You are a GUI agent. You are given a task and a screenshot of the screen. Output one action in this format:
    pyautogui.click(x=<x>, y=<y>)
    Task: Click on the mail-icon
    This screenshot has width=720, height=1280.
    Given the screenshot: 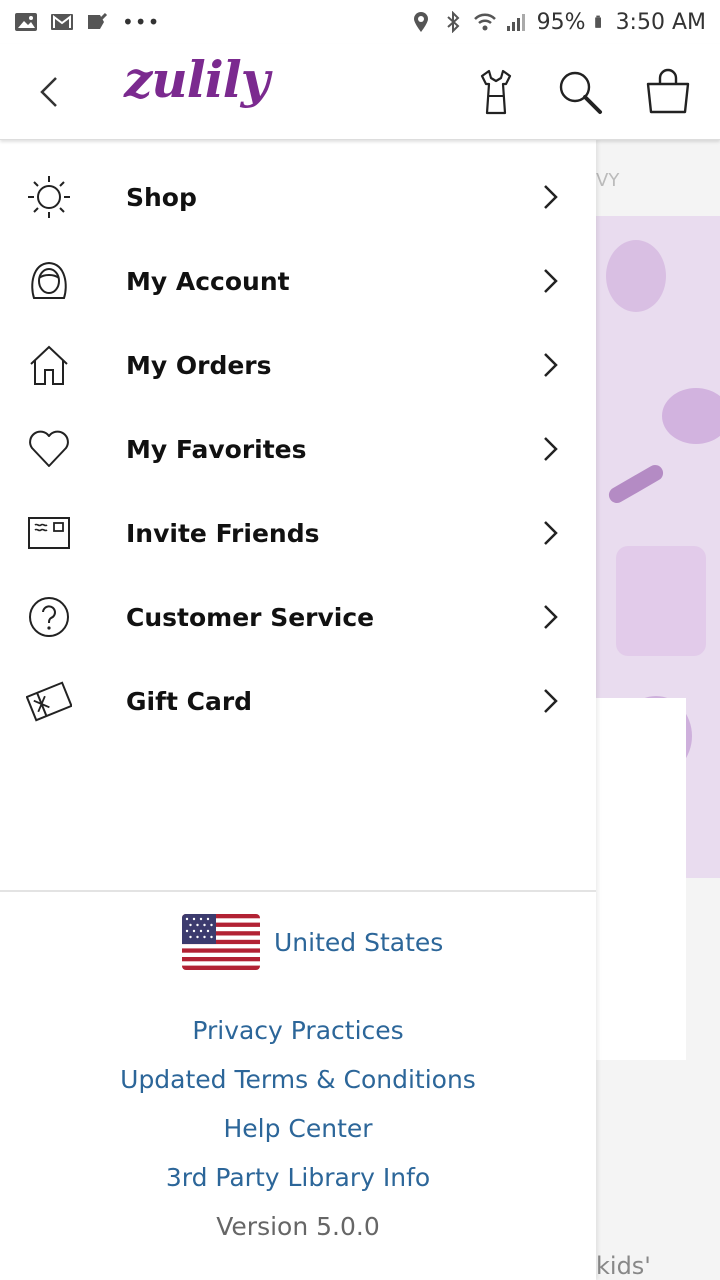 What is the action you would take?
    pyautogui.click(x=62, y=22)
    